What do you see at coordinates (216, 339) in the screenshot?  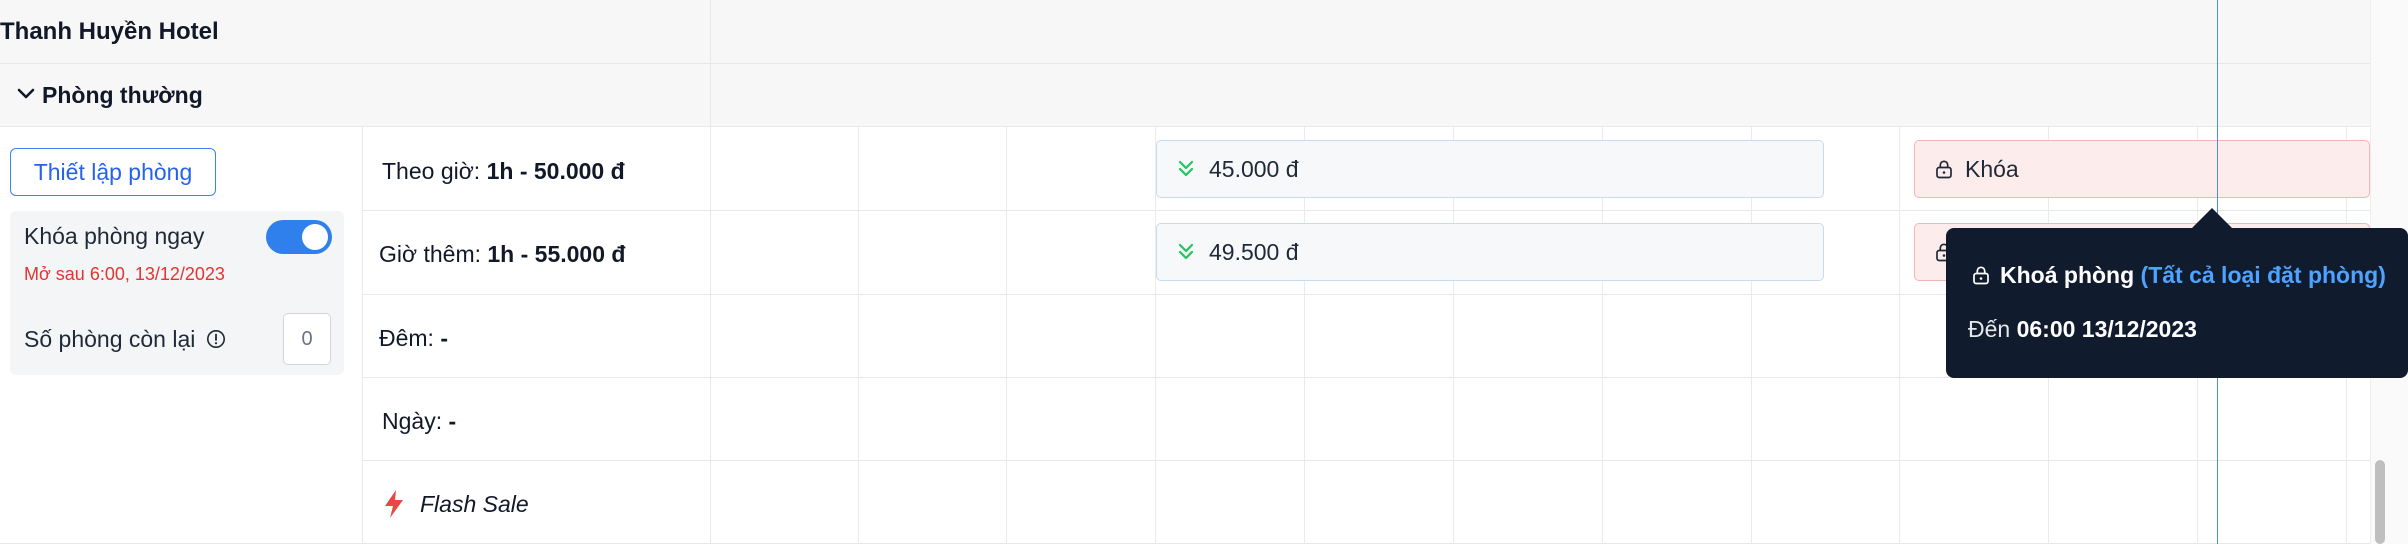 I see `info-icon` at bounding box center [216, 339].